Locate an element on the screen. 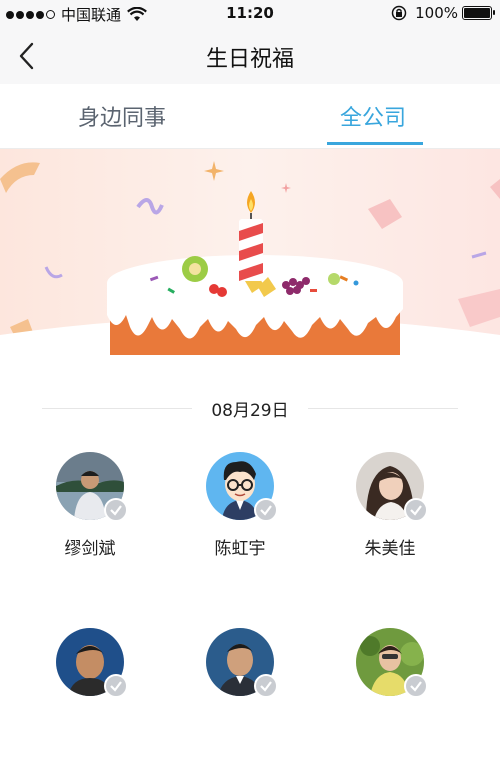 This screenshot has width=500, height=768. person-card: 陈虹宇 is located at coordinates (240, 522).